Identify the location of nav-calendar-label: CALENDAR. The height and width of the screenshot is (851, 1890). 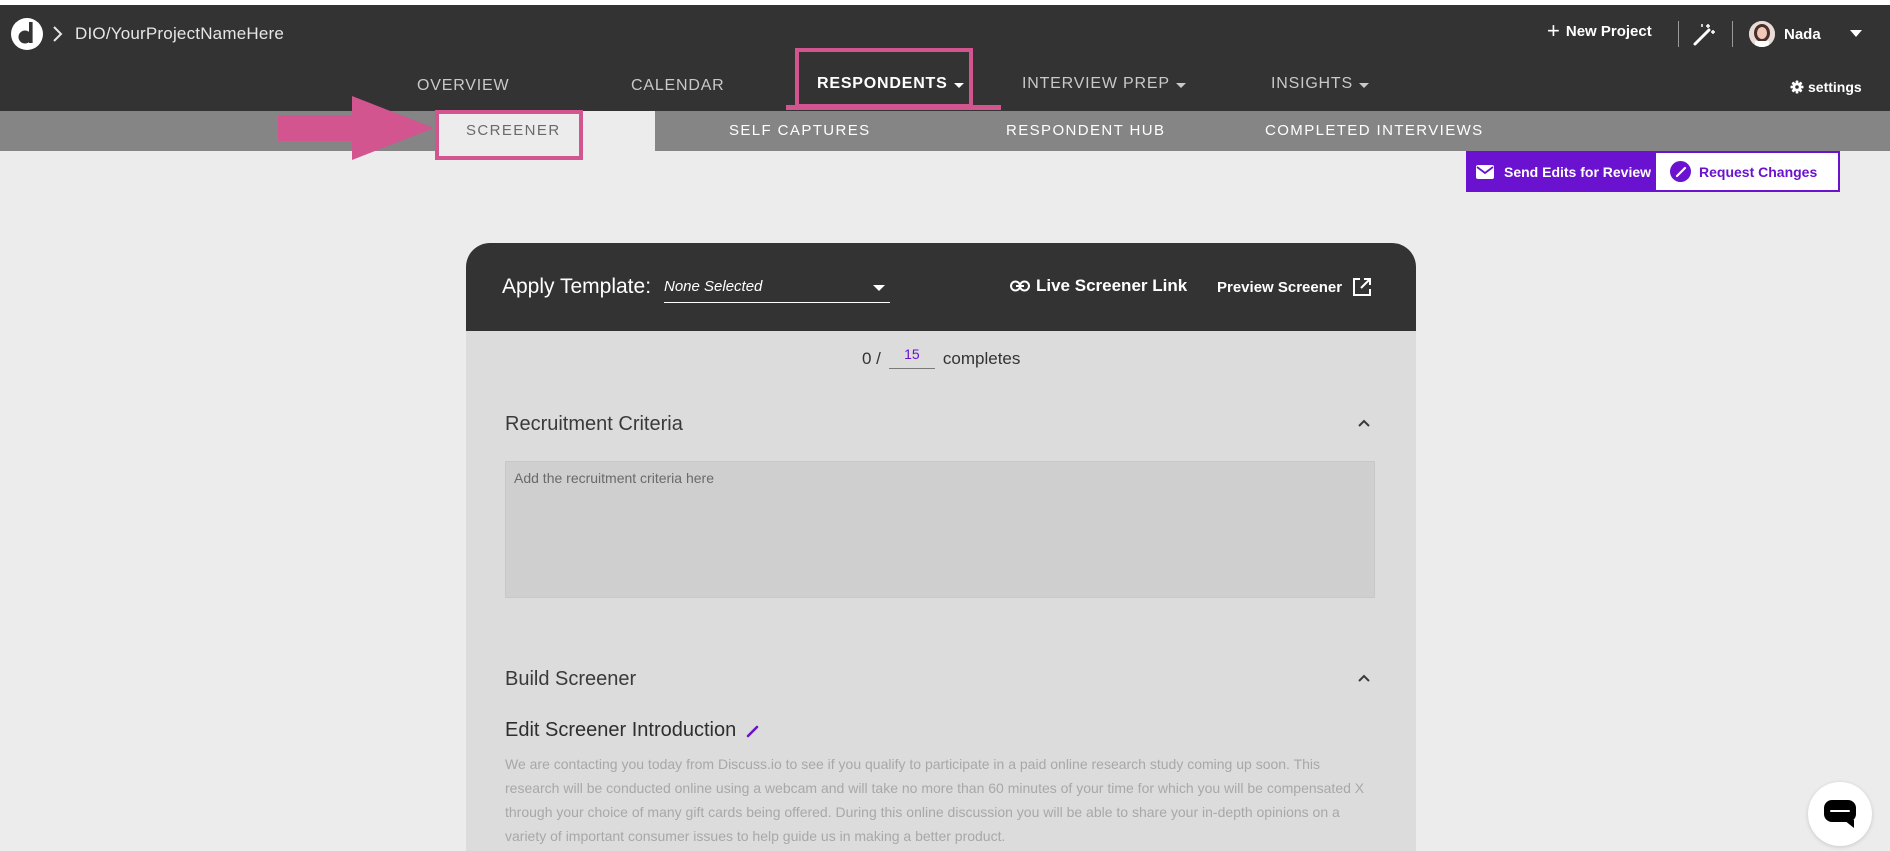
(678, 85).